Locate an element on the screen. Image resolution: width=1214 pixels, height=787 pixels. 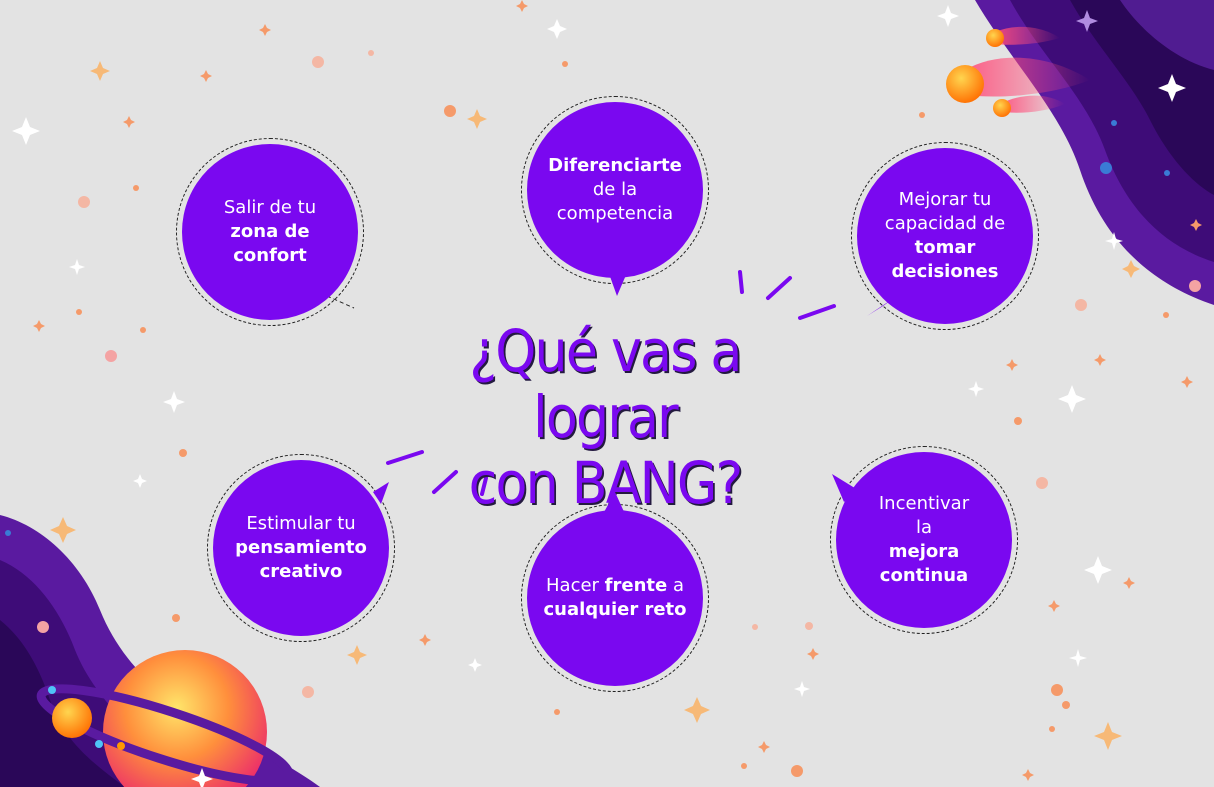
headline-line-1: ¿Qué vas a lograr is located at coordinates (605, 384).